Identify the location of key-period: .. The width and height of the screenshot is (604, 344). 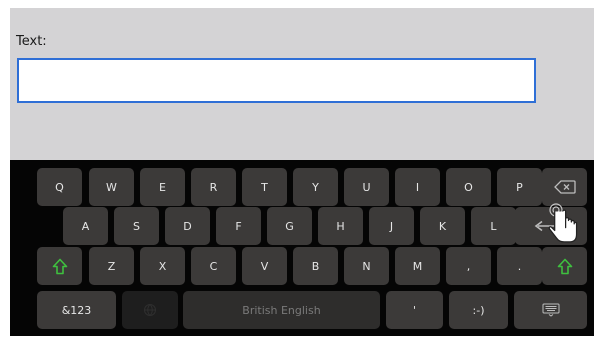
(519, 266).